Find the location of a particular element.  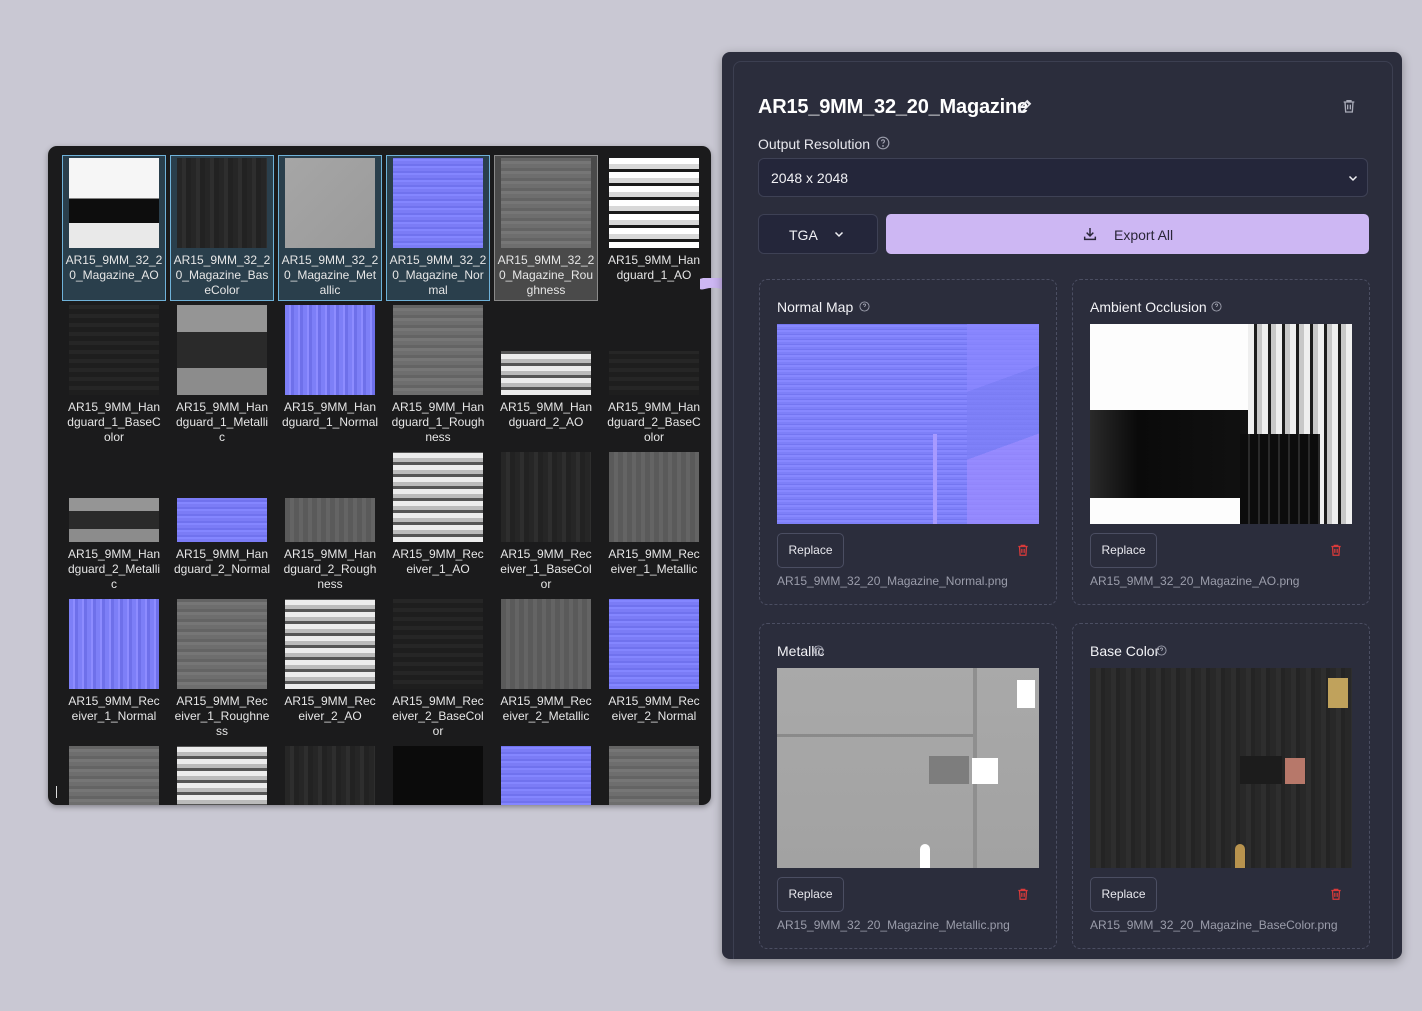

file-thumbnail: AR15_9MM_32_20_Magazine_BaseColor is located at coordinates (222, 228).